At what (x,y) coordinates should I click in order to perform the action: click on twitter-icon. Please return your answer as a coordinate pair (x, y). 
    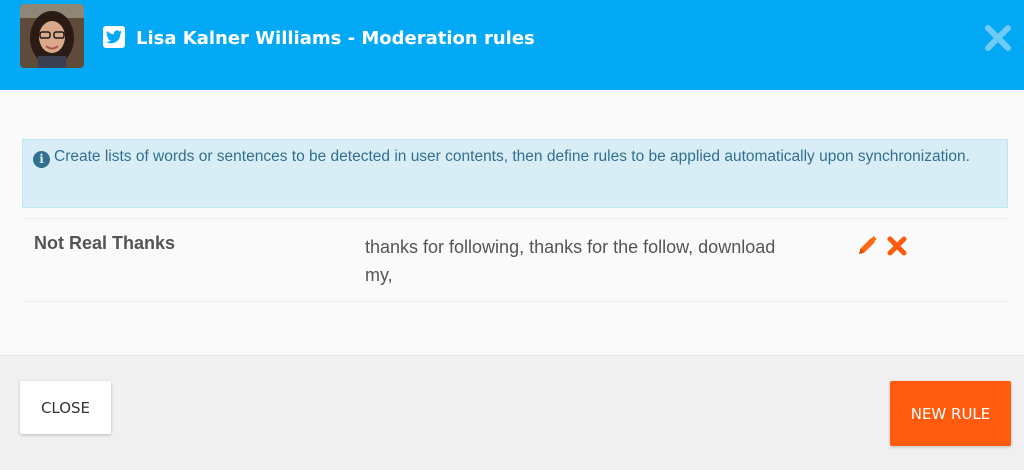
    Looking at the image, I should click on (114, 37).